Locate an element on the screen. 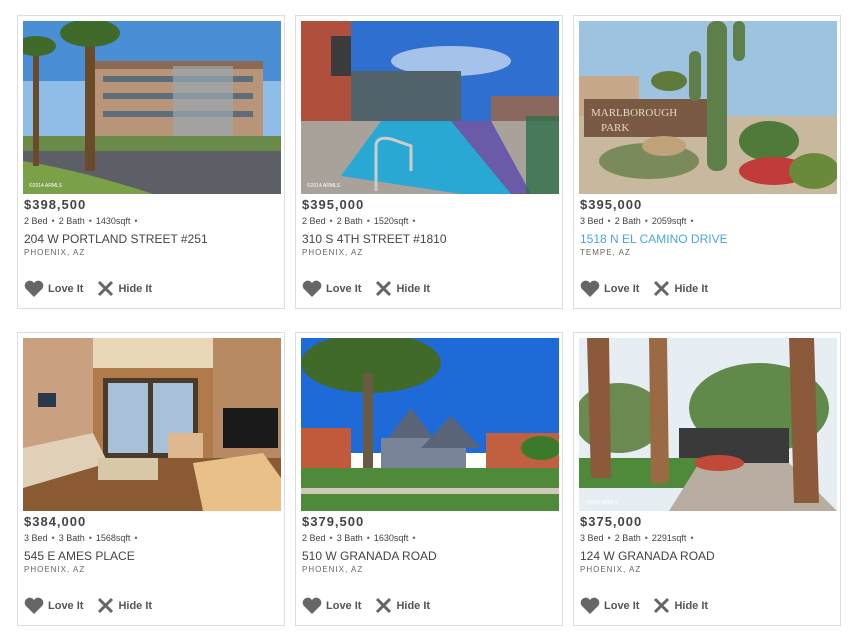  listing-specs: 2 Bed • 2 Bath • 1520sqft • is located at coordinates (359, 221).